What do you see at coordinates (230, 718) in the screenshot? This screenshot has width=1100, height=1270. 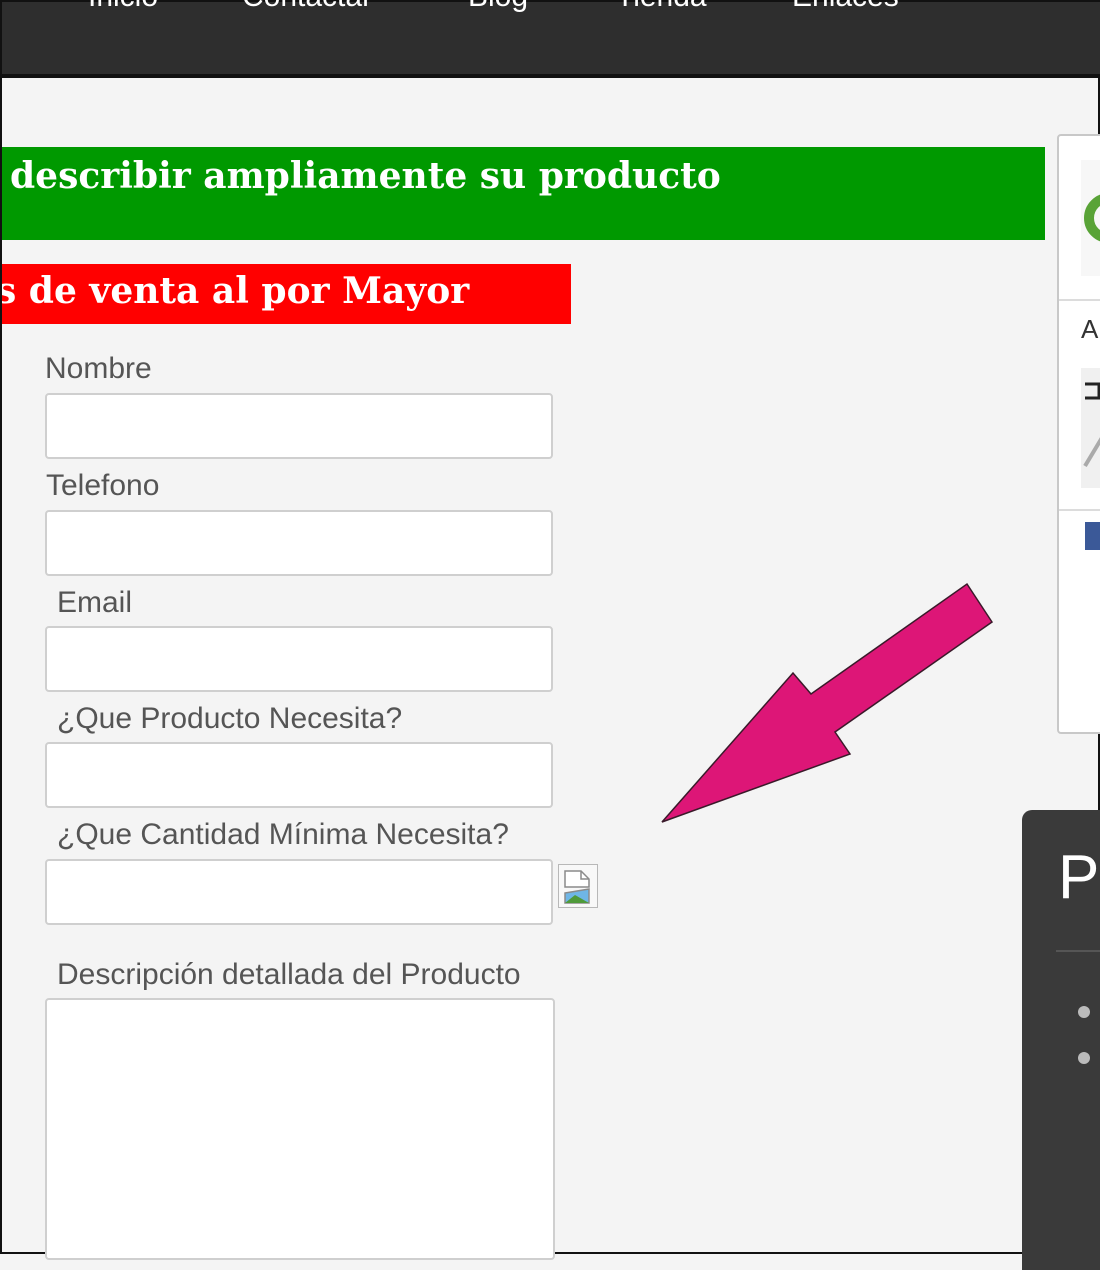 I see `producto-label: ¿Que Producto Necesita?` at bounding box center [230, 718].